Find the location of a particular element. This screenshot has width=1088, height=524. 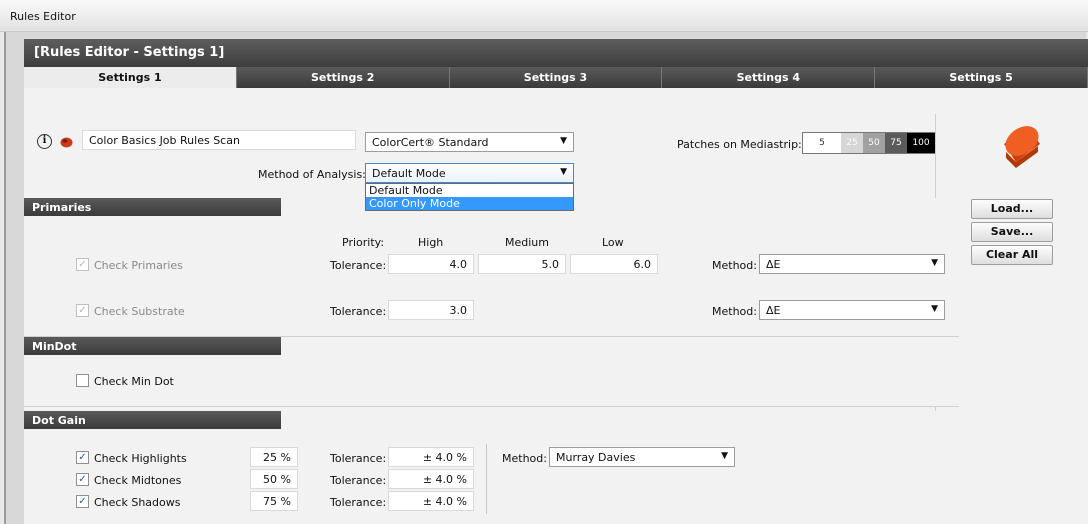

standard-select: ColorCert® Standard ▼ is located at coordinates (469, 142).